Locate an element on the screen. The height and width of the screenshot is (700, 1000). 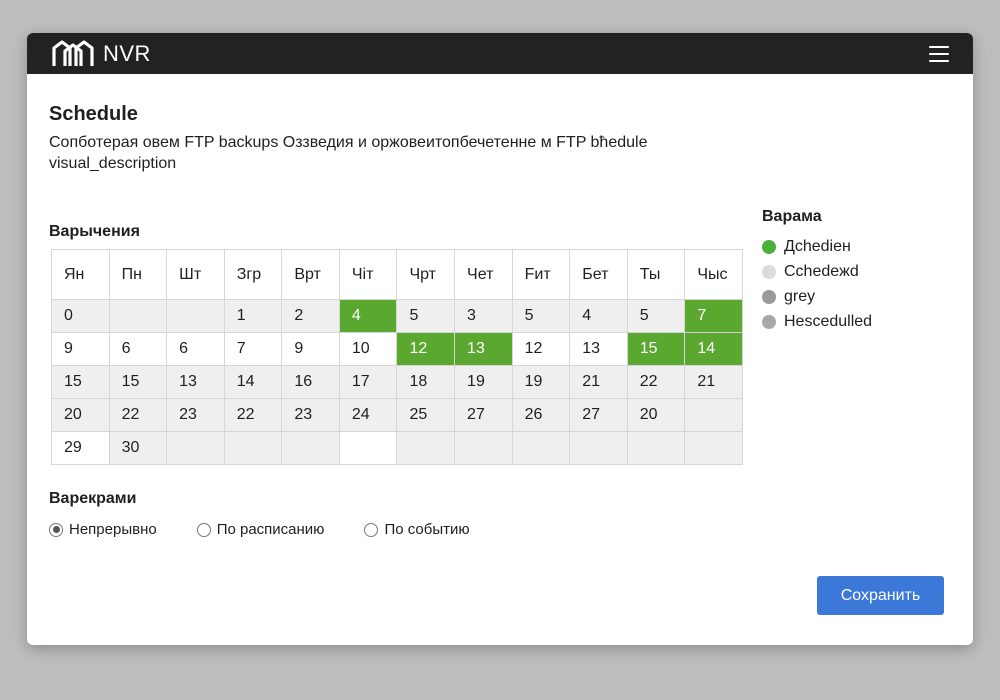
grid-row: 29 30 is located at coordinates (397, 448).